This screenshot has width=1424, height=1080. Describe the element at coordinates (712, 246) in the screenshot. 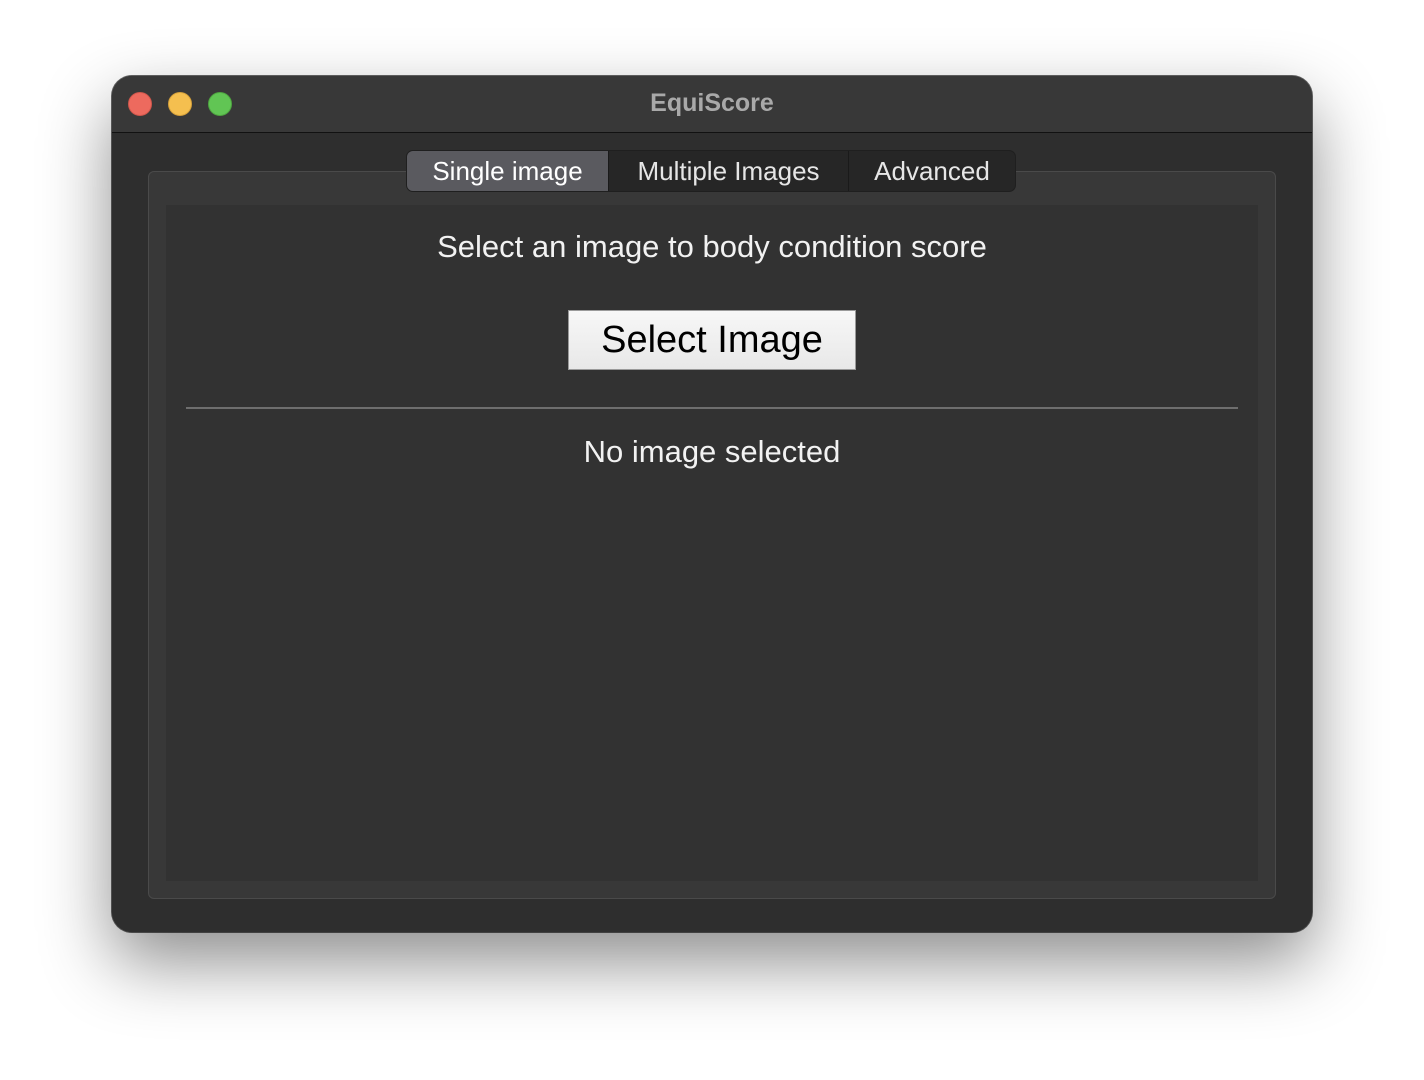

I see `instruction-label: Select an image to body condition score` at that location.